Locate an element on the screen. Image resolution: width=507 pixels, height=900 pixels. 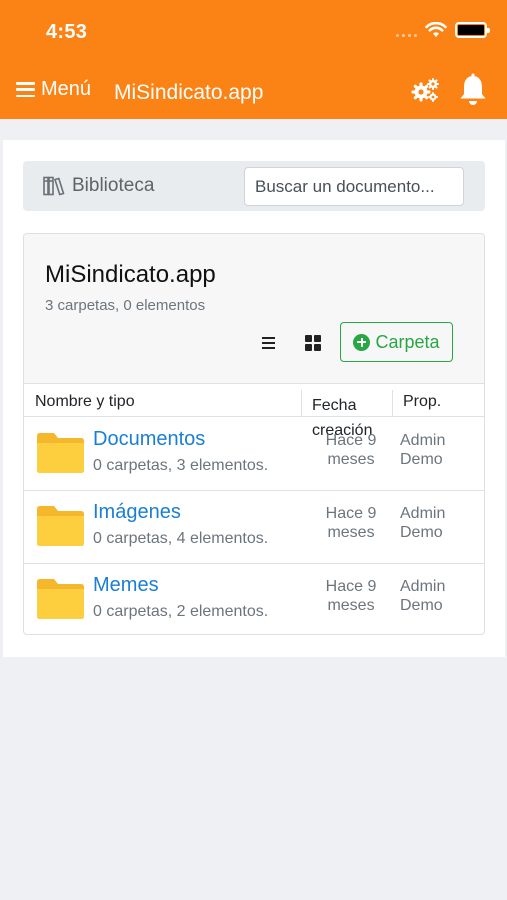
column-divider: Prop. is located at coordinates (416, 403).